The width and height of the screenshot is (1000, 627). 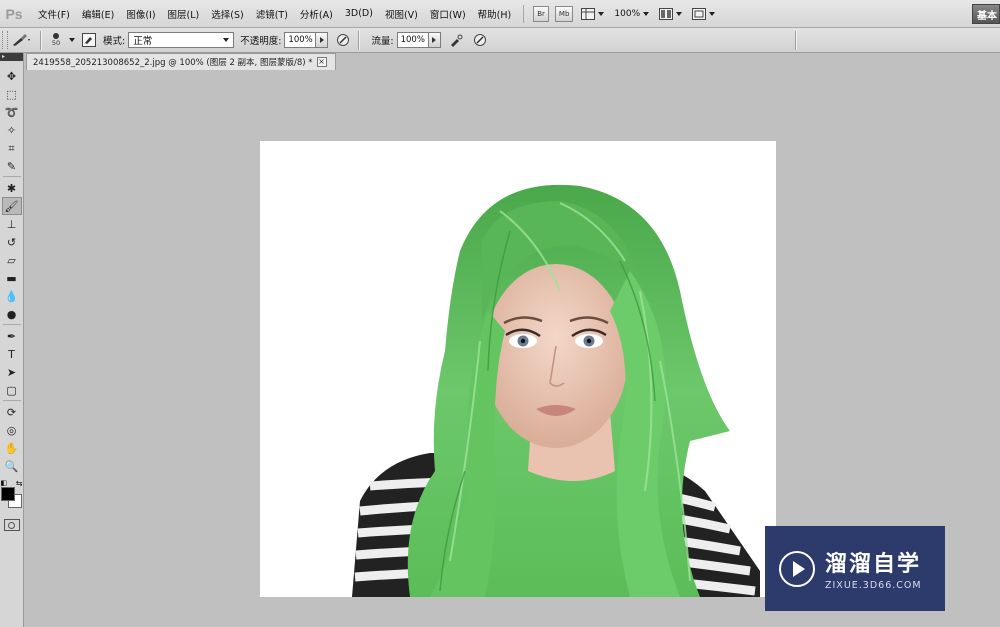 I want to click on brush-preview: 50, so click(x=56, y=40).